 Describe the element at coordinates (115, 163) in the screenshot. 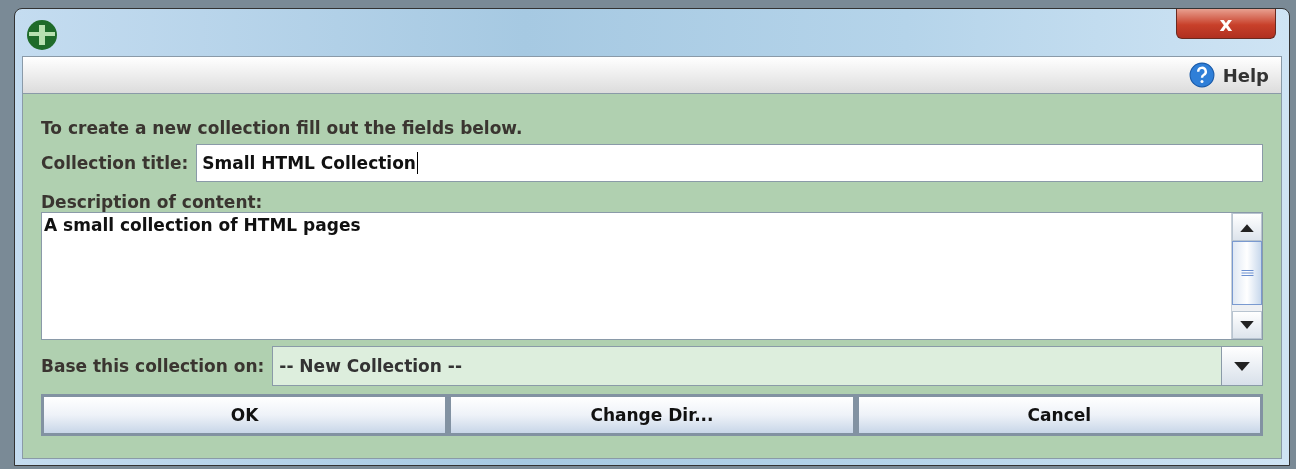

I see `title-label: Collection title:` at that location.